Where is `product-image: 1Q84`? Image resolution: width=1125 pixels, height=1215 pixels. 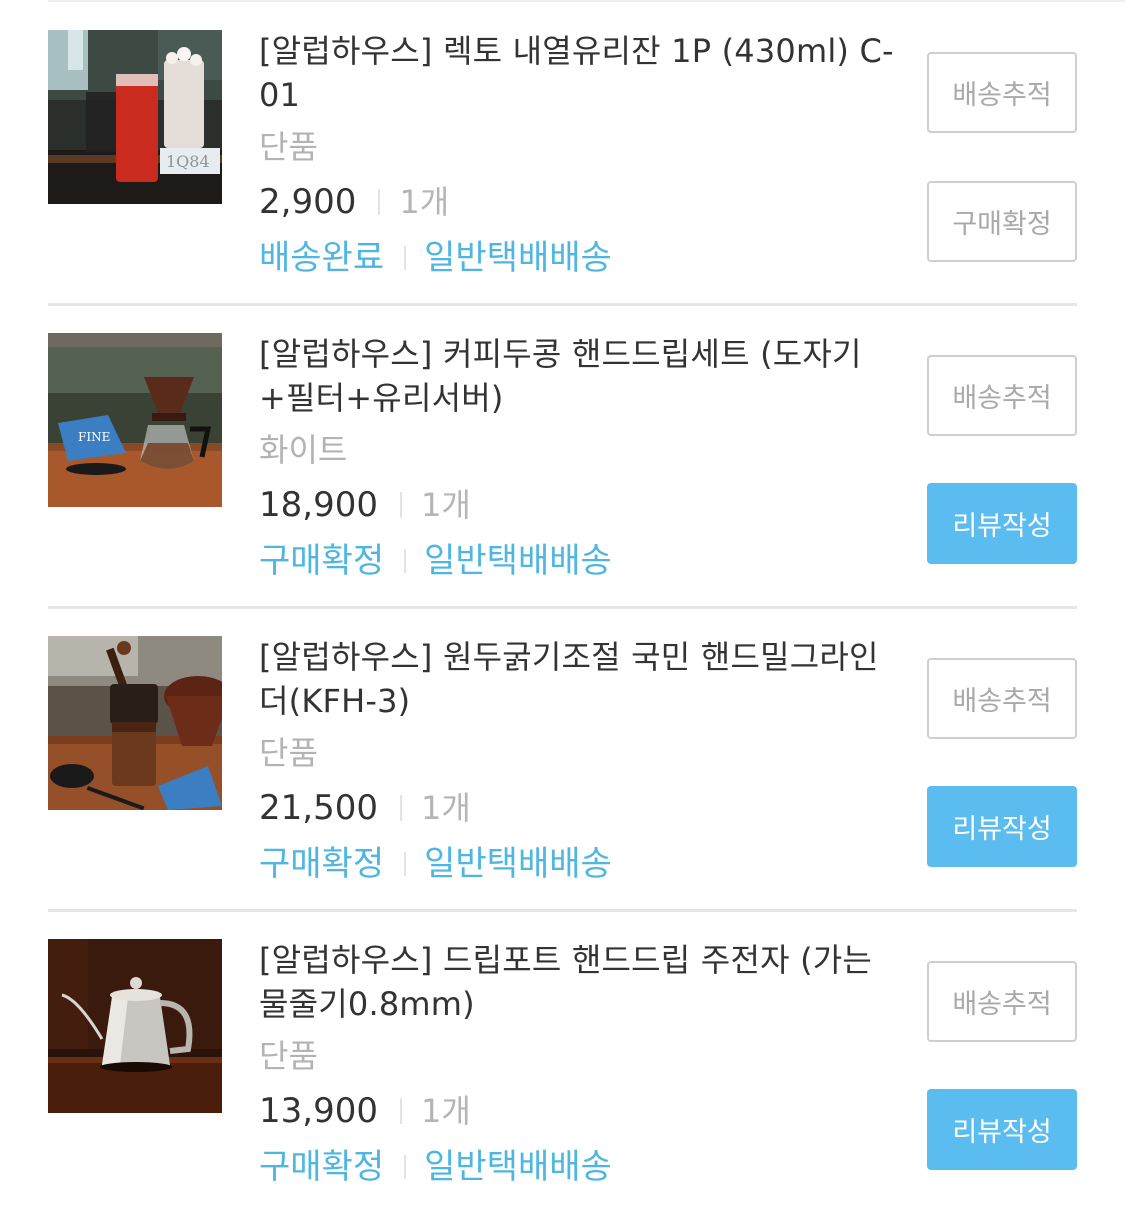
product-image: 1Q84 is located at coordinates (135, 117).